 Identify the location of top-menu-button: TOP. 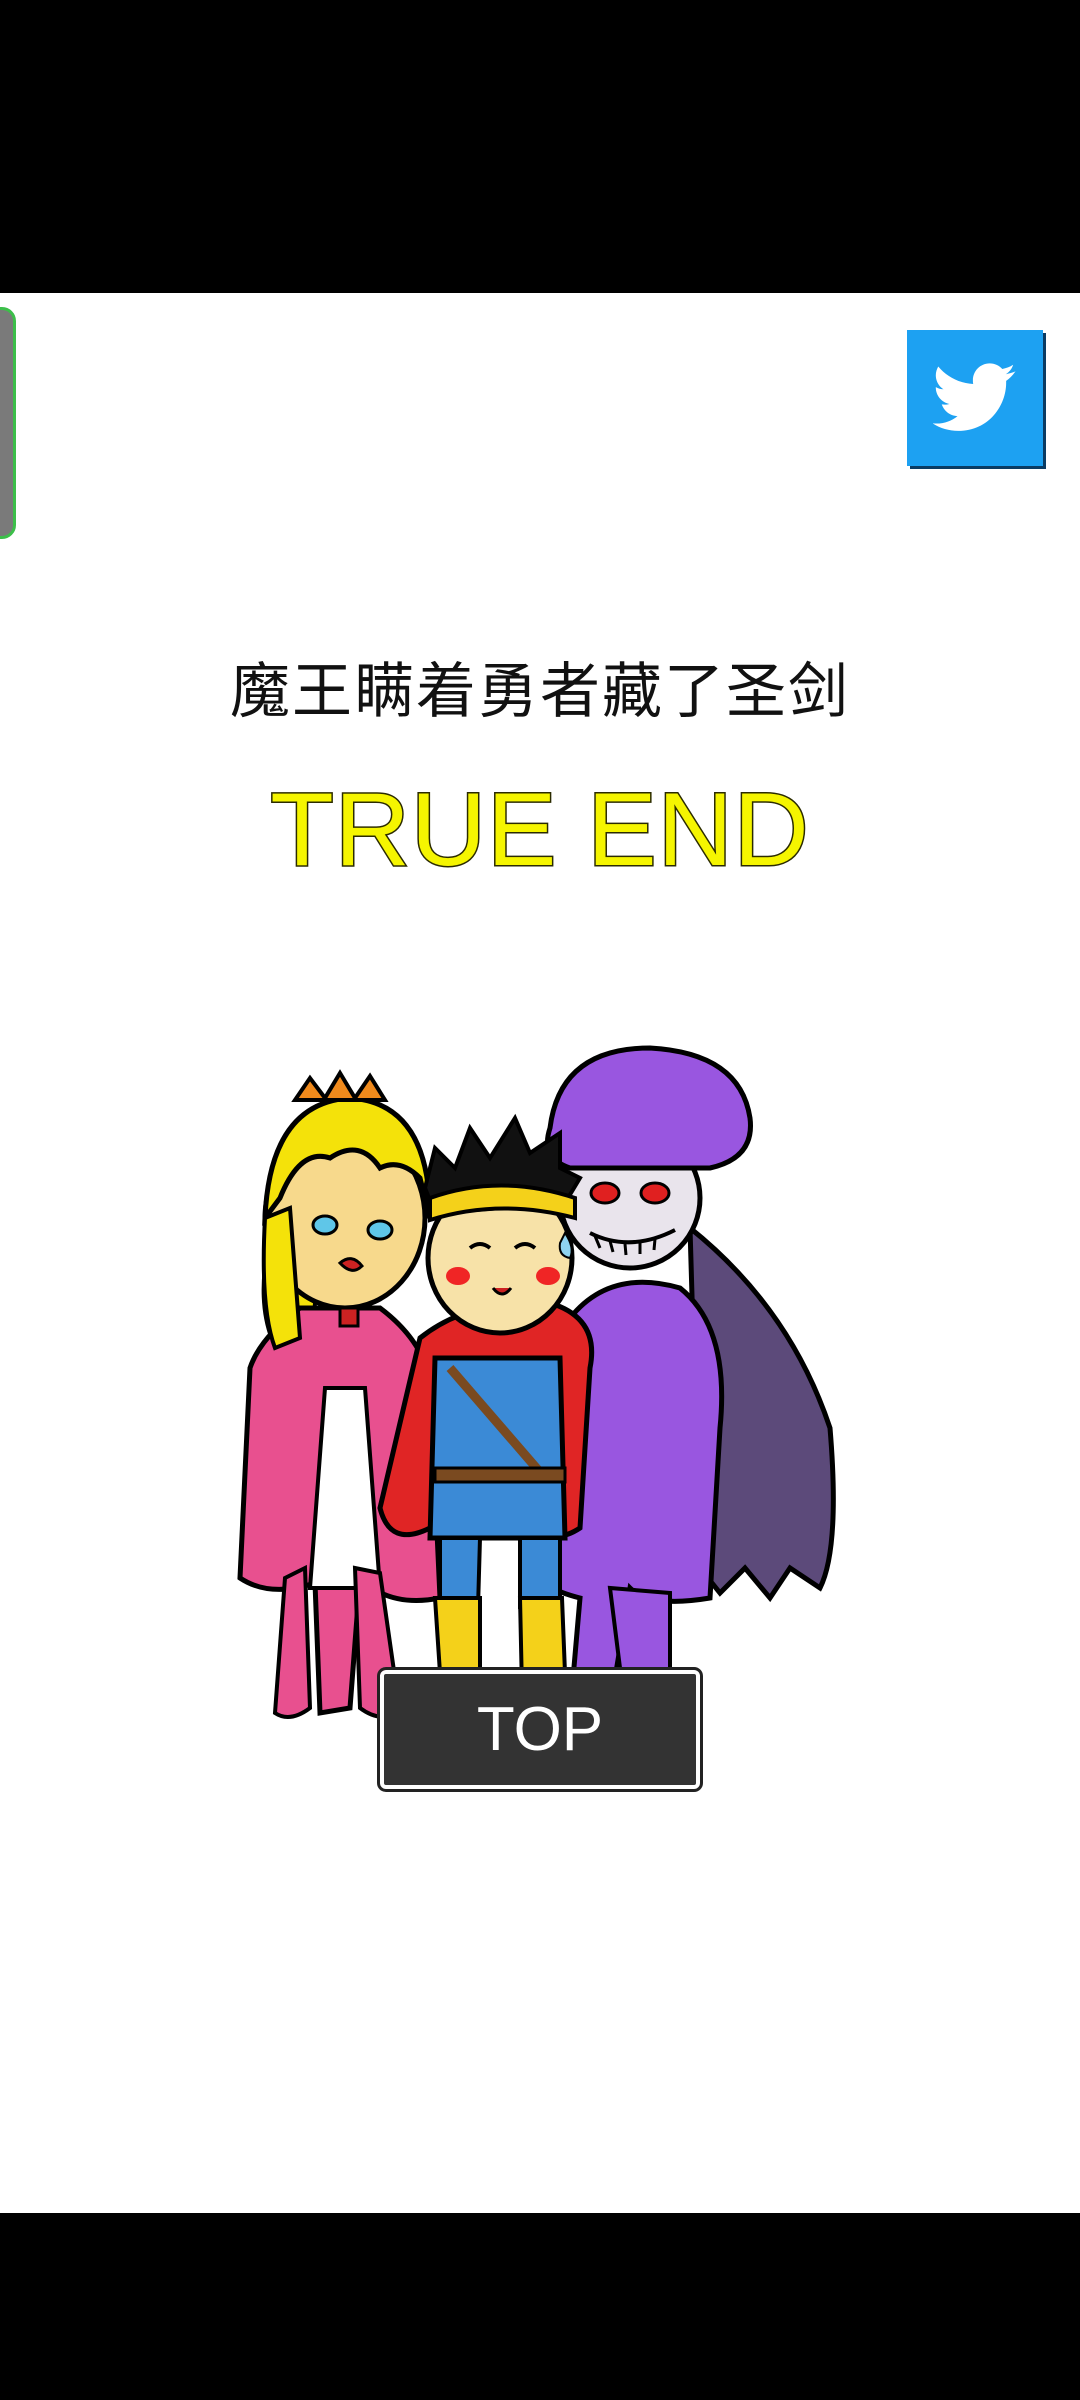
(540, 1729).